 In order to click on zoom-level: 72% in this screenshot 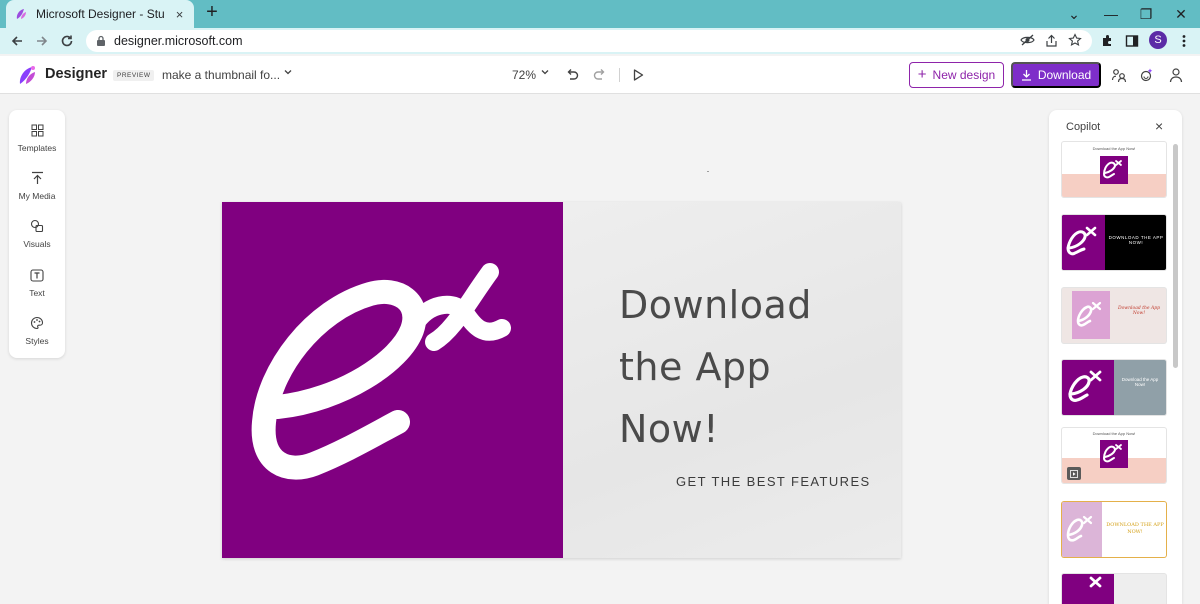, I will do `click(524, 75)`.